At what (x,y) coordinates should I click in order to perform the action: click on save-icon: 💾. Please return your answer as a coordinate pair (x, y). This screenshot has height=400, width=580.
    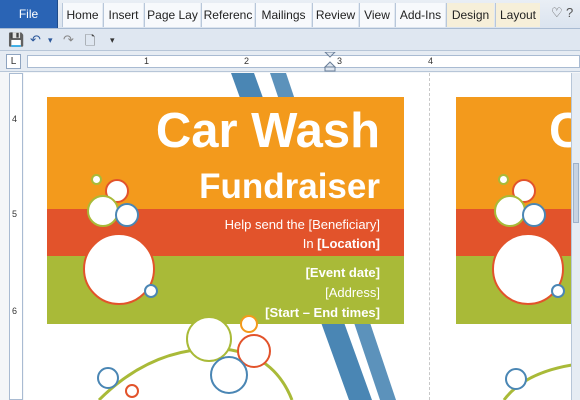
    Looking at the image, I should click on (16, 40).